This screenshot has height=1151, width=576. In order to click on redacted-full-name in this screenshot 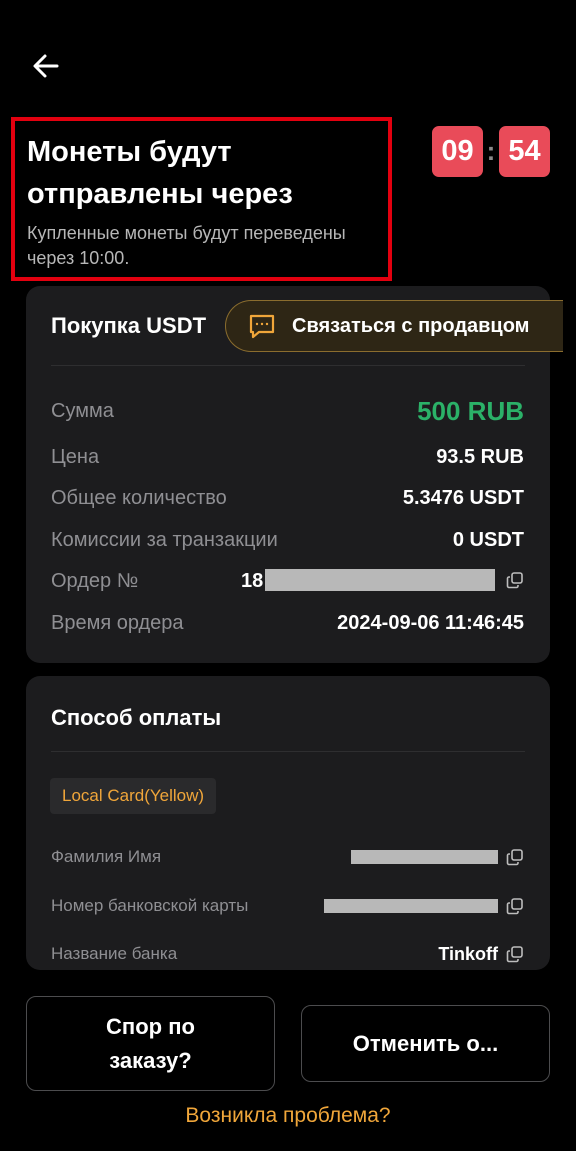, I will do `click(424, 857)`.